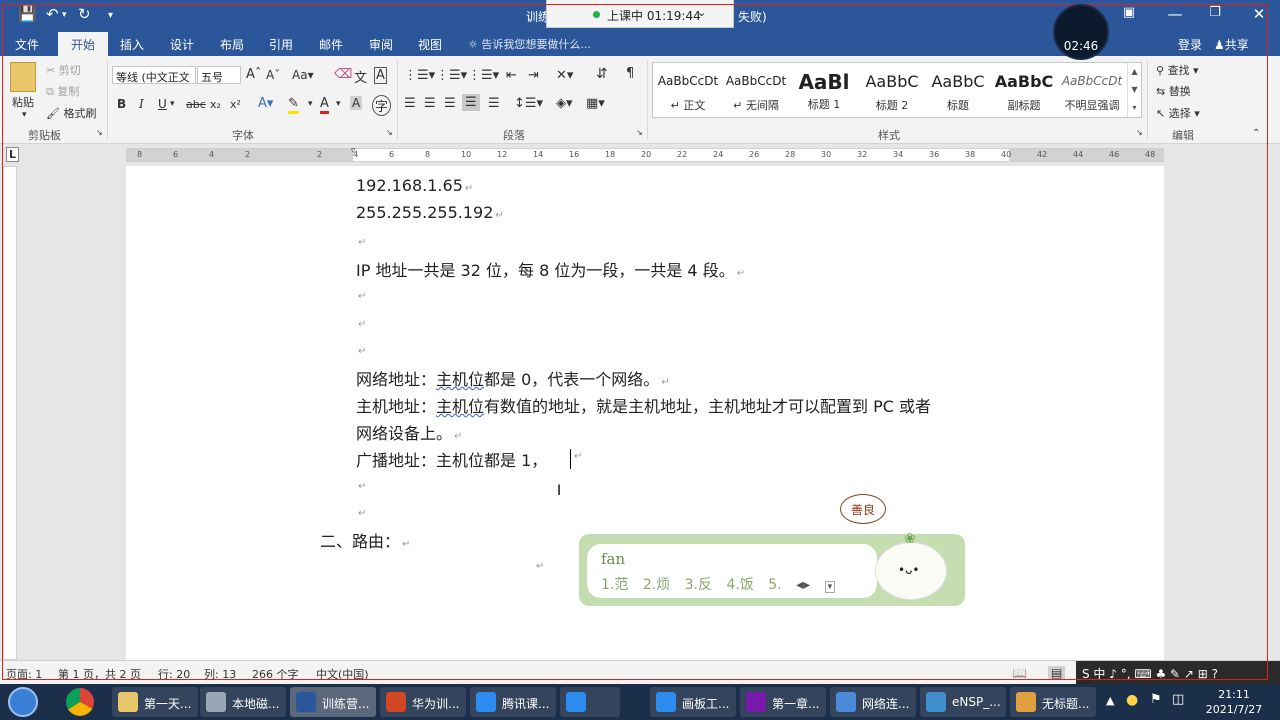  Describe the element at coordinates (121, 104) in the screenshot. I see `bold-icon: B` at that location.